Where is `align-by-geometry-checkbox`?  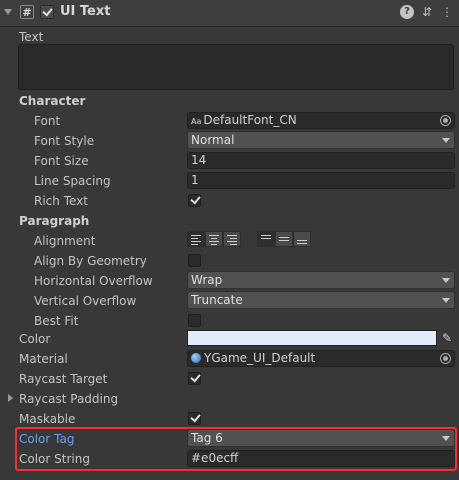 align-by-geometry-checkbox is located at coordinates (194, 260).